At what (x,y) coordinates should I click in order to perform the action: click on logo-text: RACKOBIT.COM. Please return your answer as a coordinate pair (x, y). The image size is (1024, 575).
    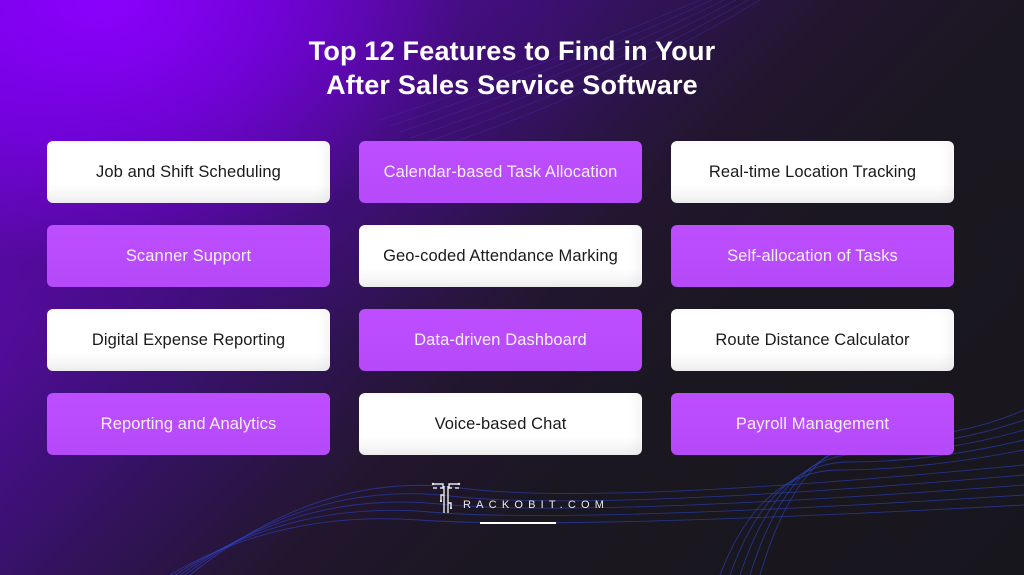
    Looking at the image, I should click on (536, 505).